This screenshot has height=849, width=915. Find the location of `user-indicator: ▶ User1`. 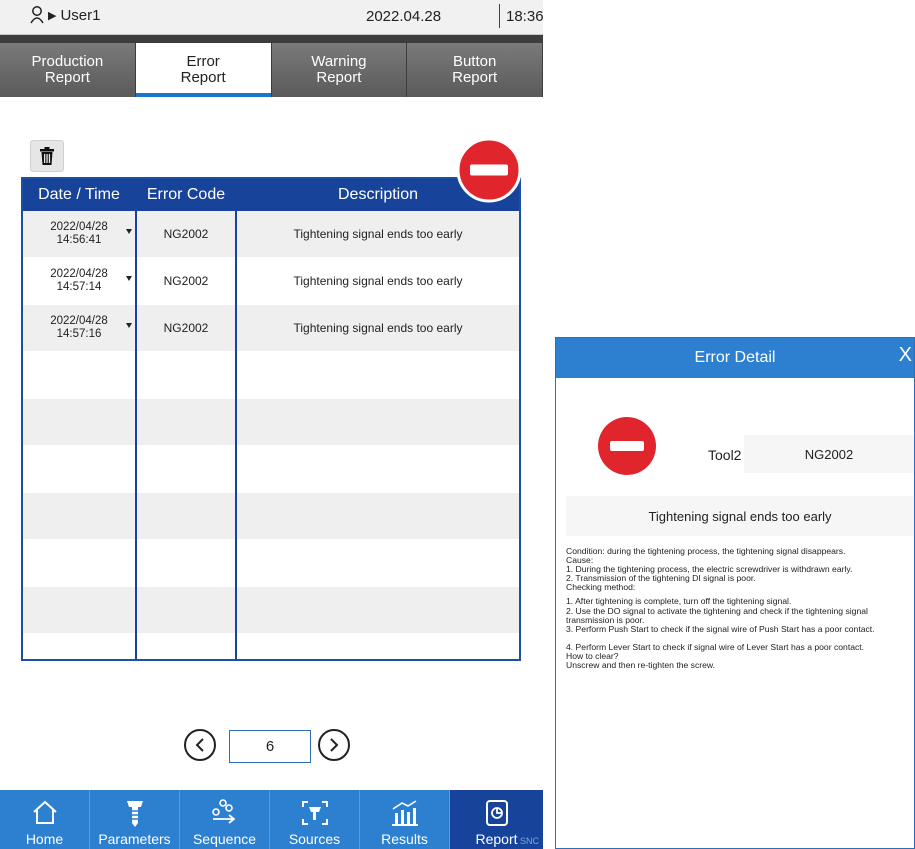

user-indicator: ▶ User1 is located at coordinates (65, 15).